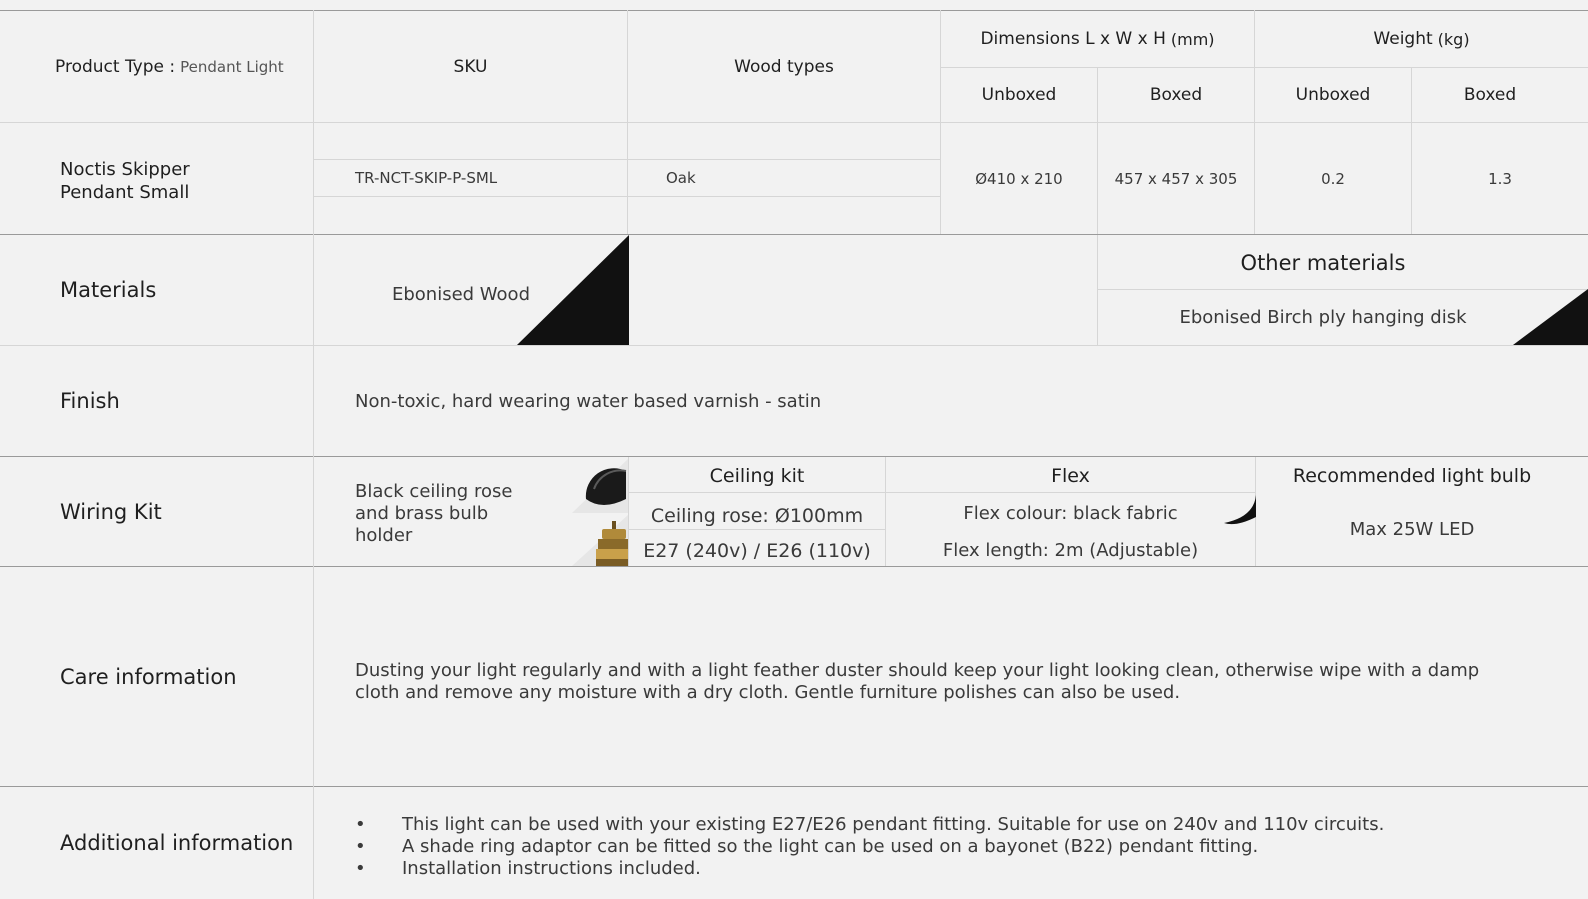  I want to click on dimensions-header: Dimensions L x W x H (mm), so click(1097, 39).